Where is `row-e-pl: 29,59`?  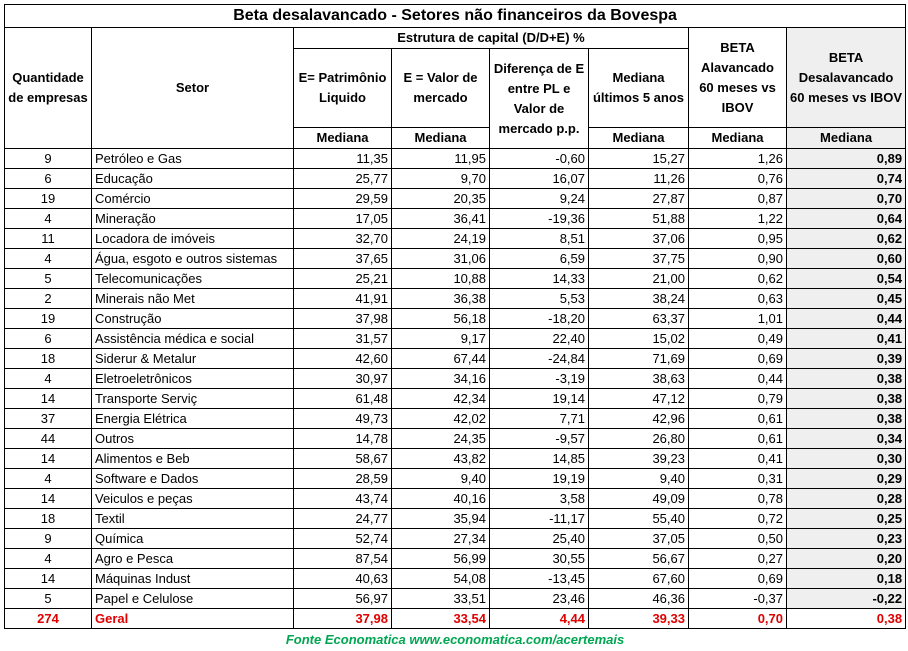 row-e-pl: 29,59 is located at coordinates (343, 199).